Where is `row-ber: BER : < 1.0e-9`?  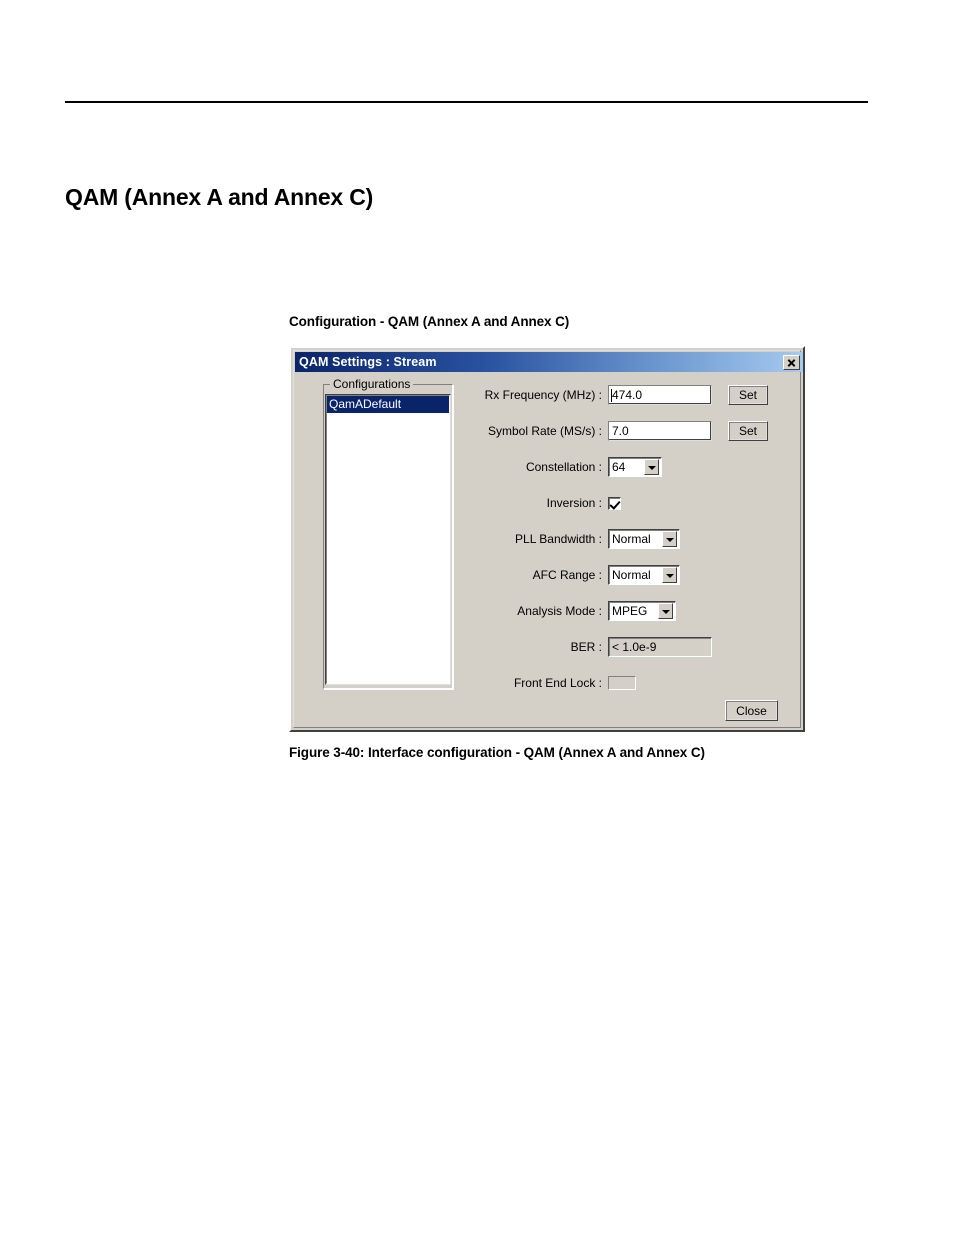 row-ber: BER : < 1.0e-9 is located at coordinates (631, 647).